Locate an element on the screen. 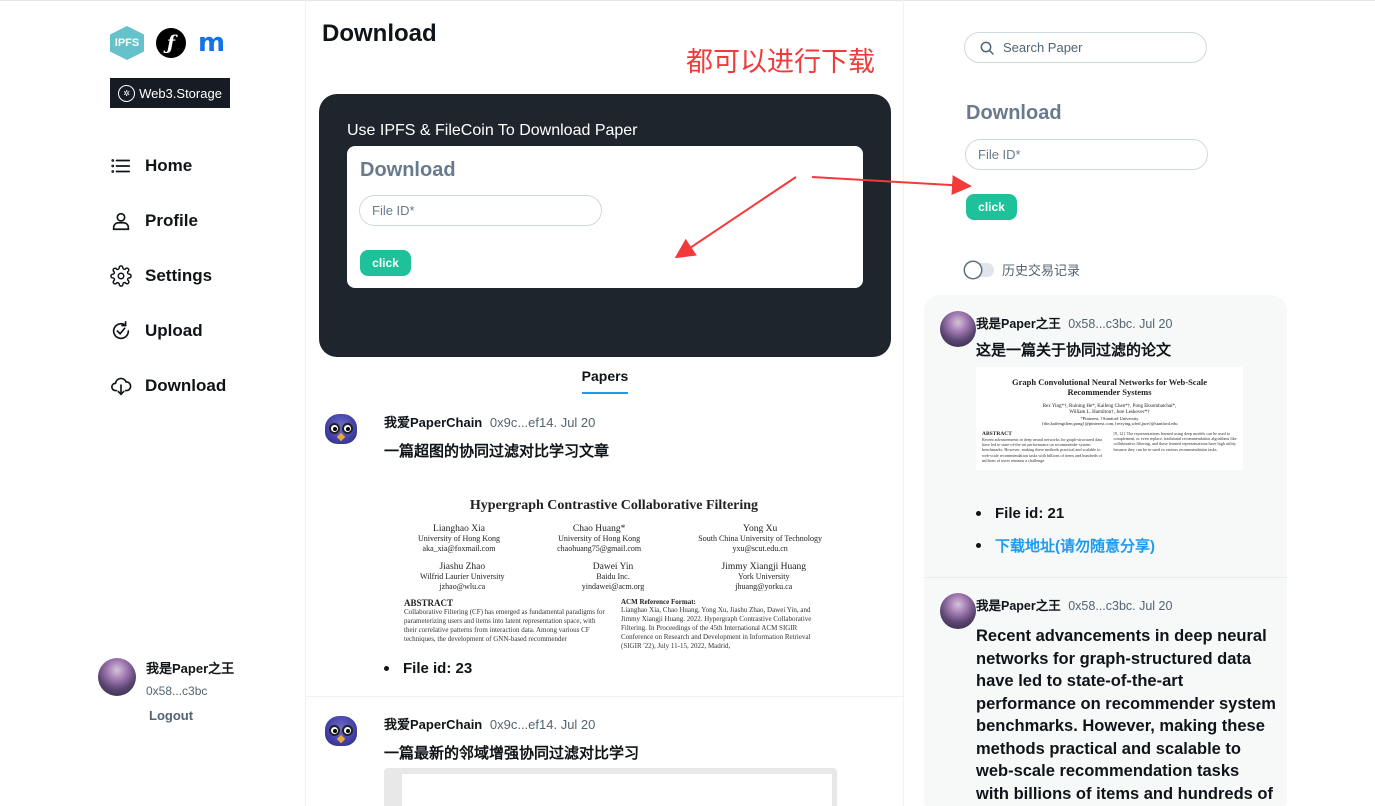 The image size is (1375, 806). cloud-download-icon is located at coordinates (121, 386).